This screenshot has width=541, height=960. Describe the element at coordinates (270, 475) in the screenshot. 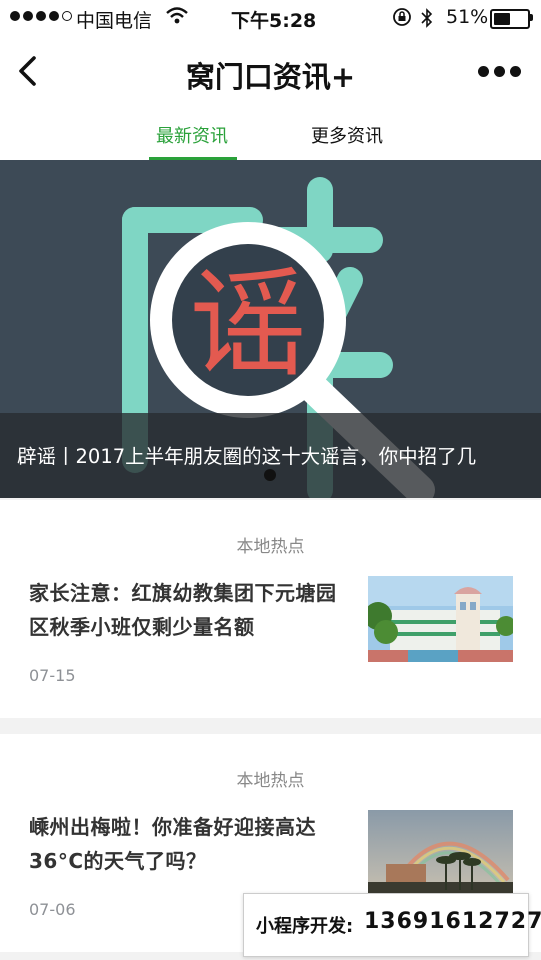

I see `carousel-indicator-dot` at that location.